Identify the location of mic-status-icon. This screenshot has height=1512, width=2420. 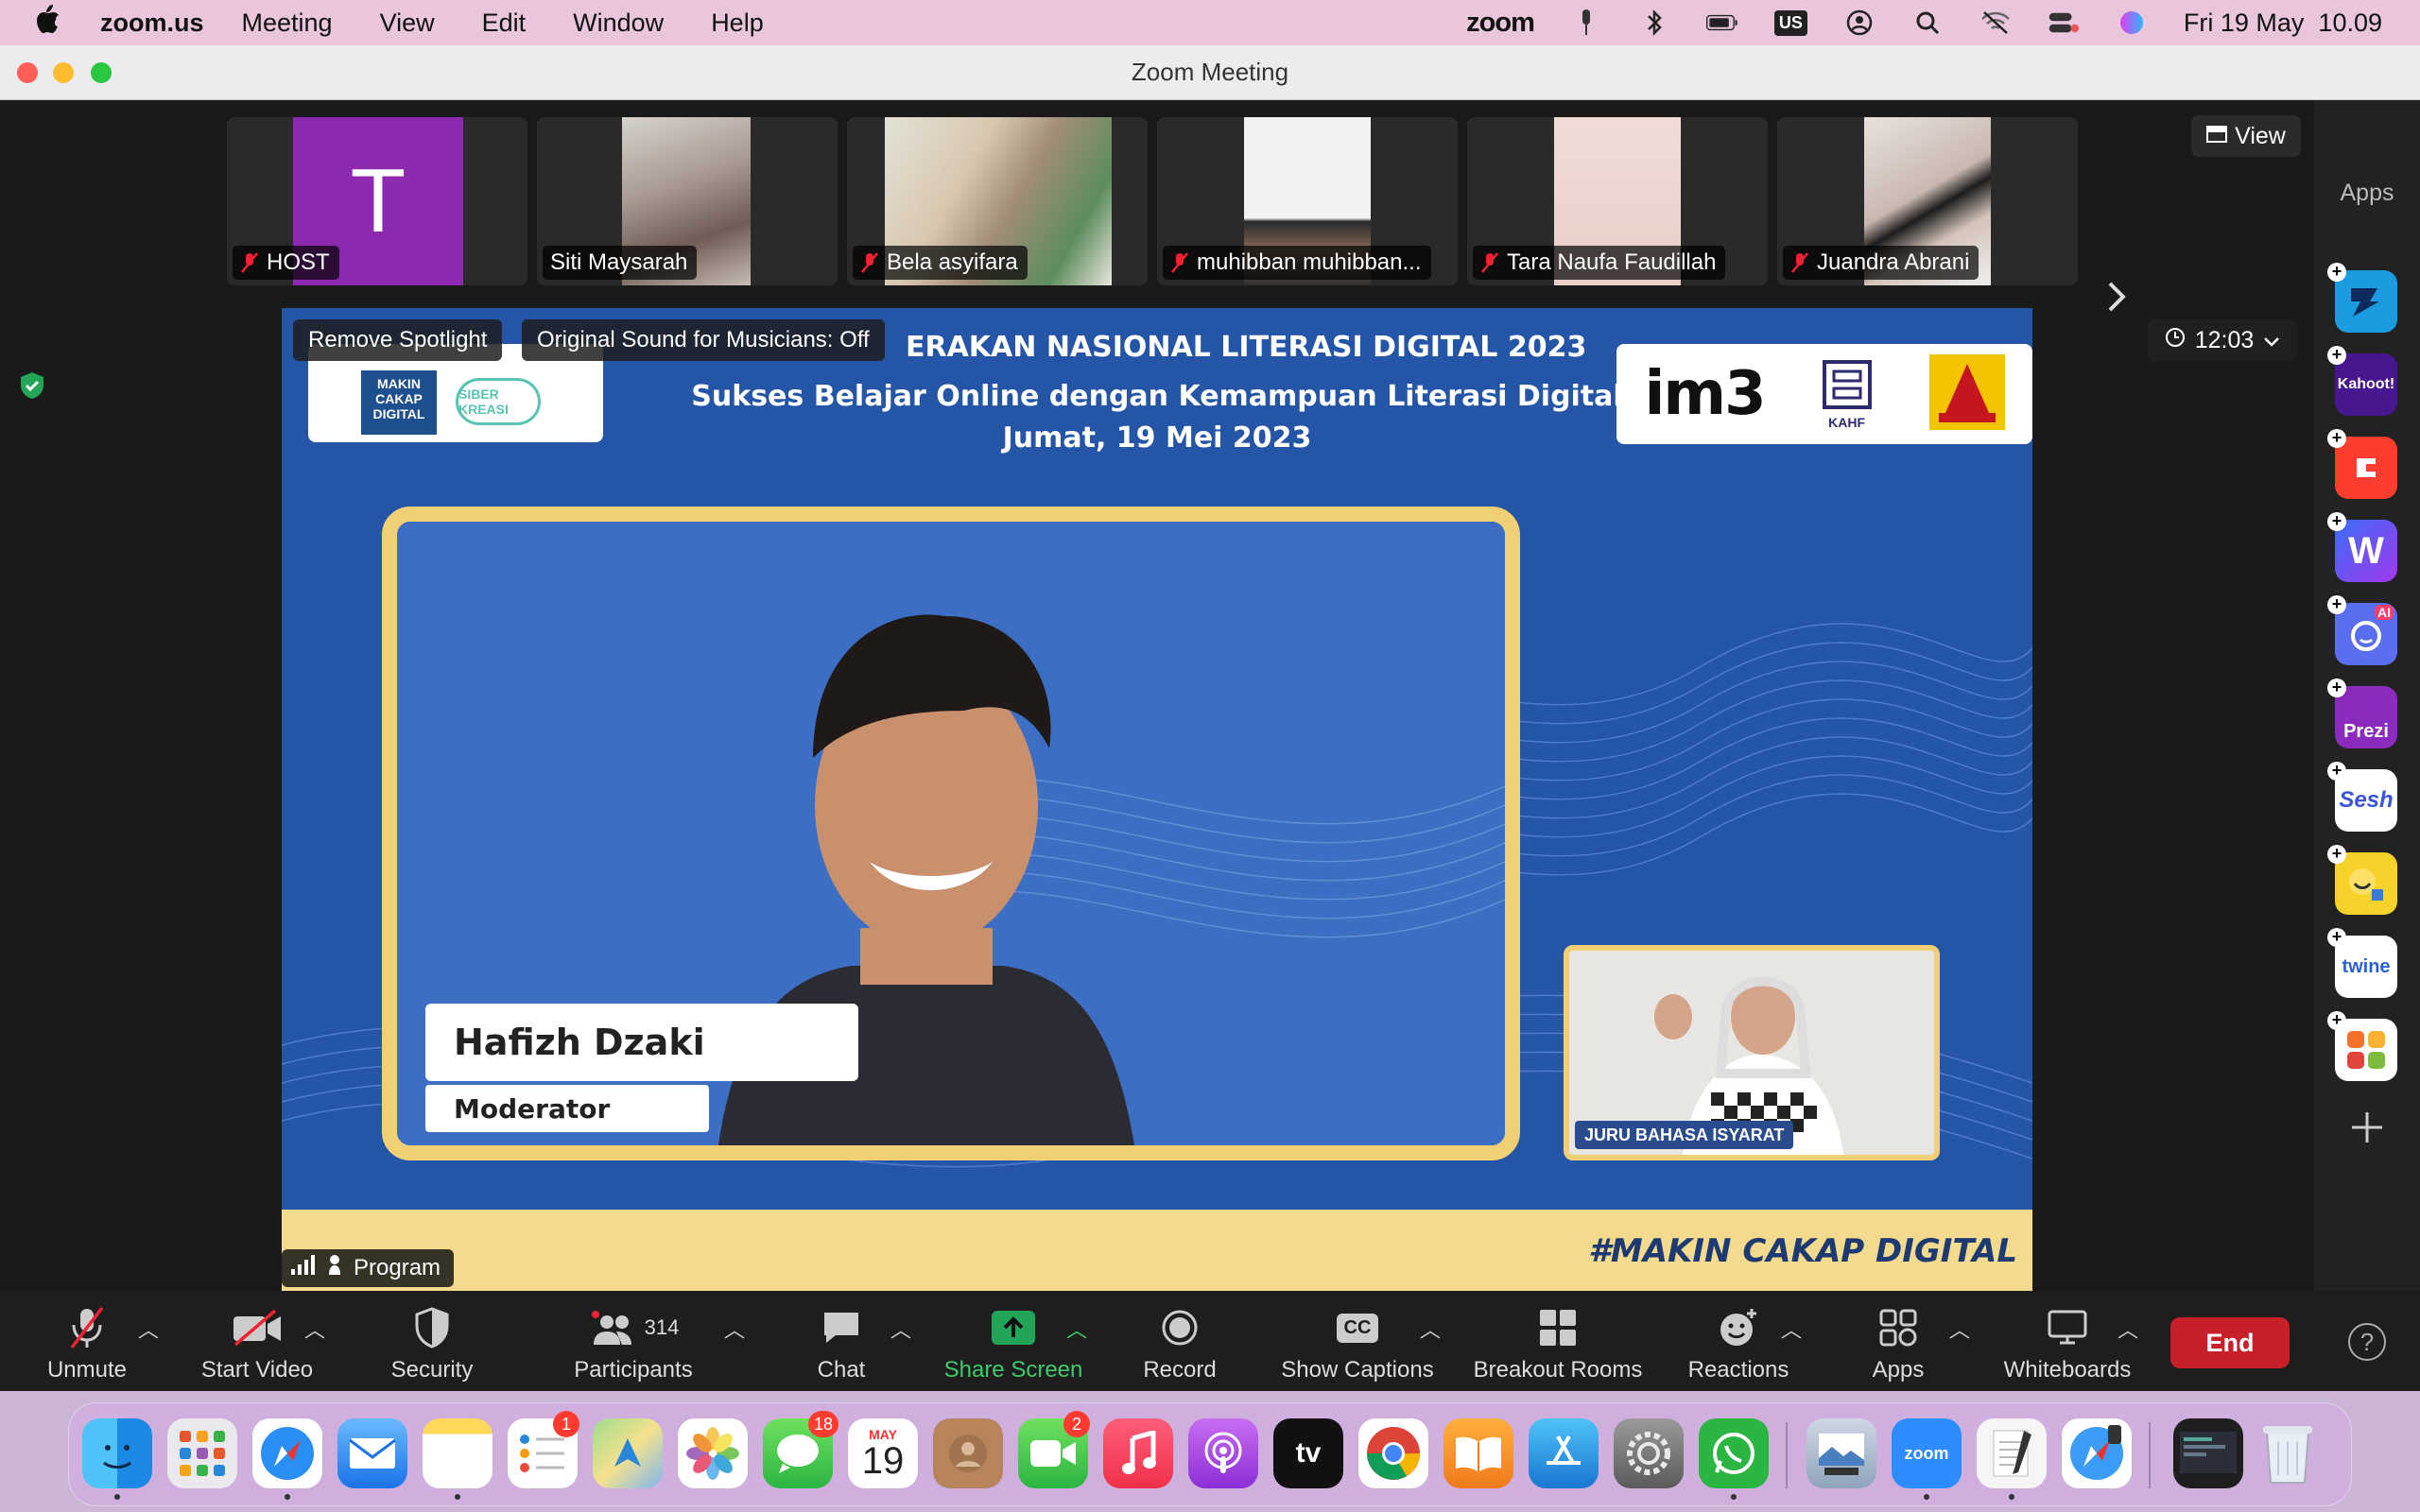
(1586, 23).